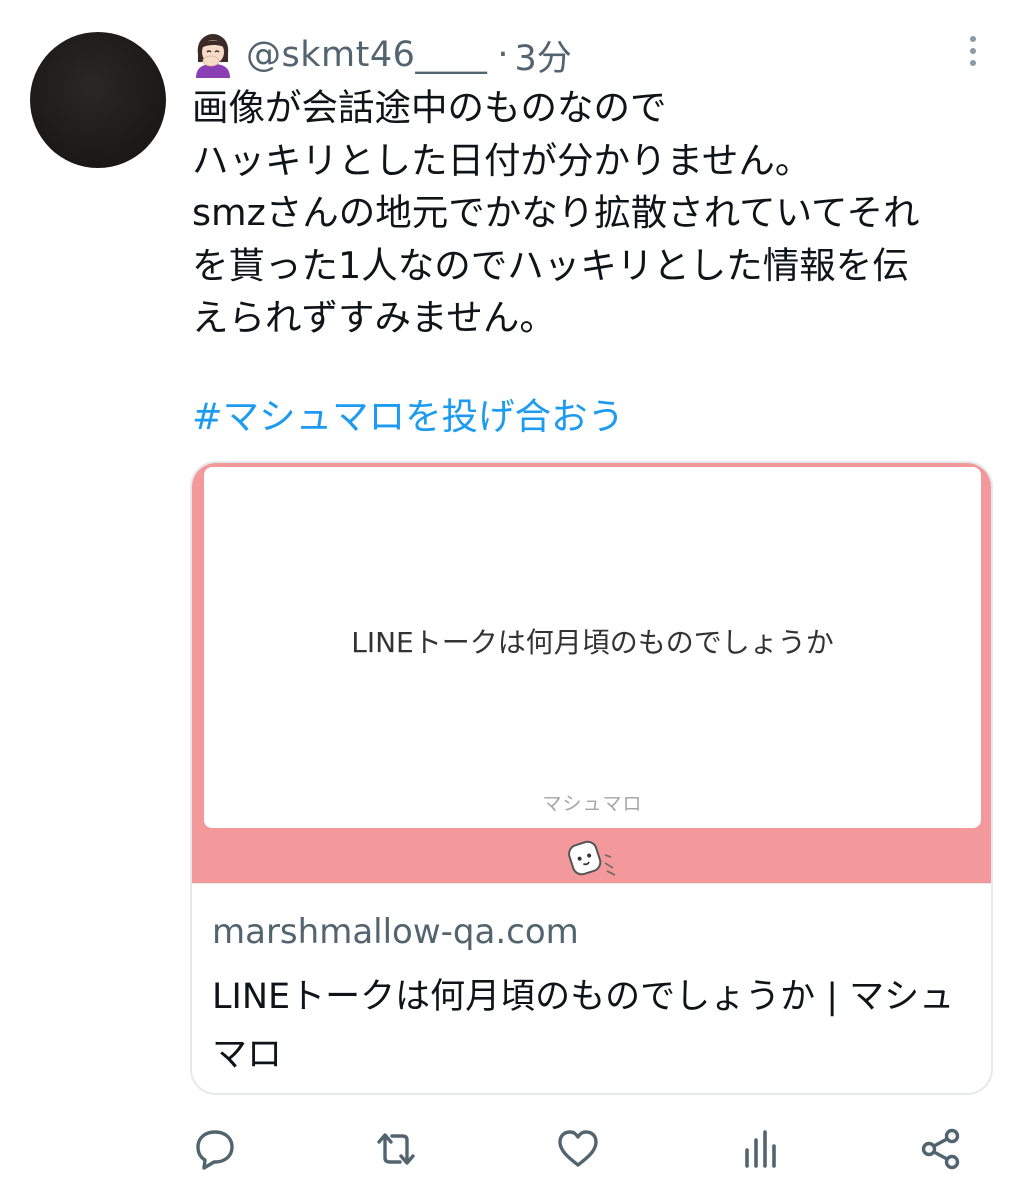 This screenshot has height=1186, width=1024. I want to click on avatar, so click(98, 100).